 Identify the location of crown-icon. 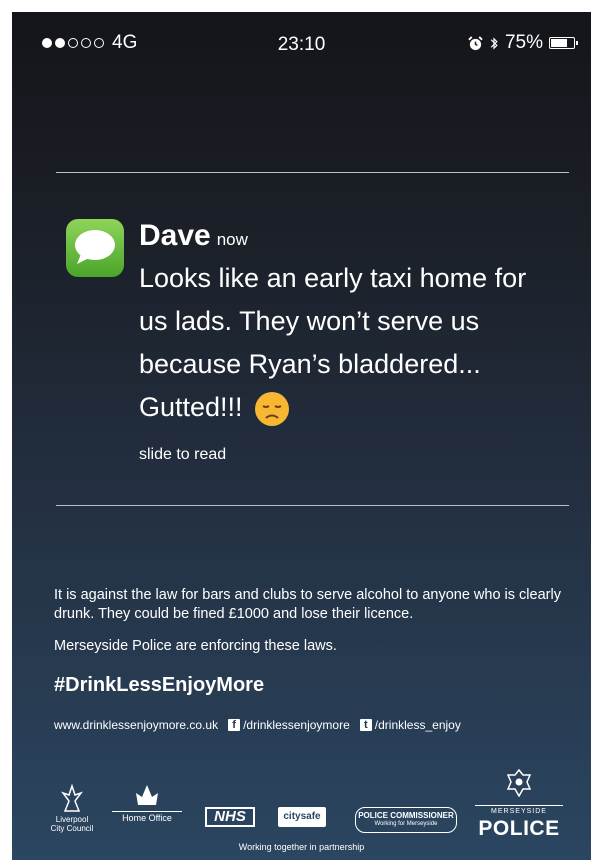
(147, 795).